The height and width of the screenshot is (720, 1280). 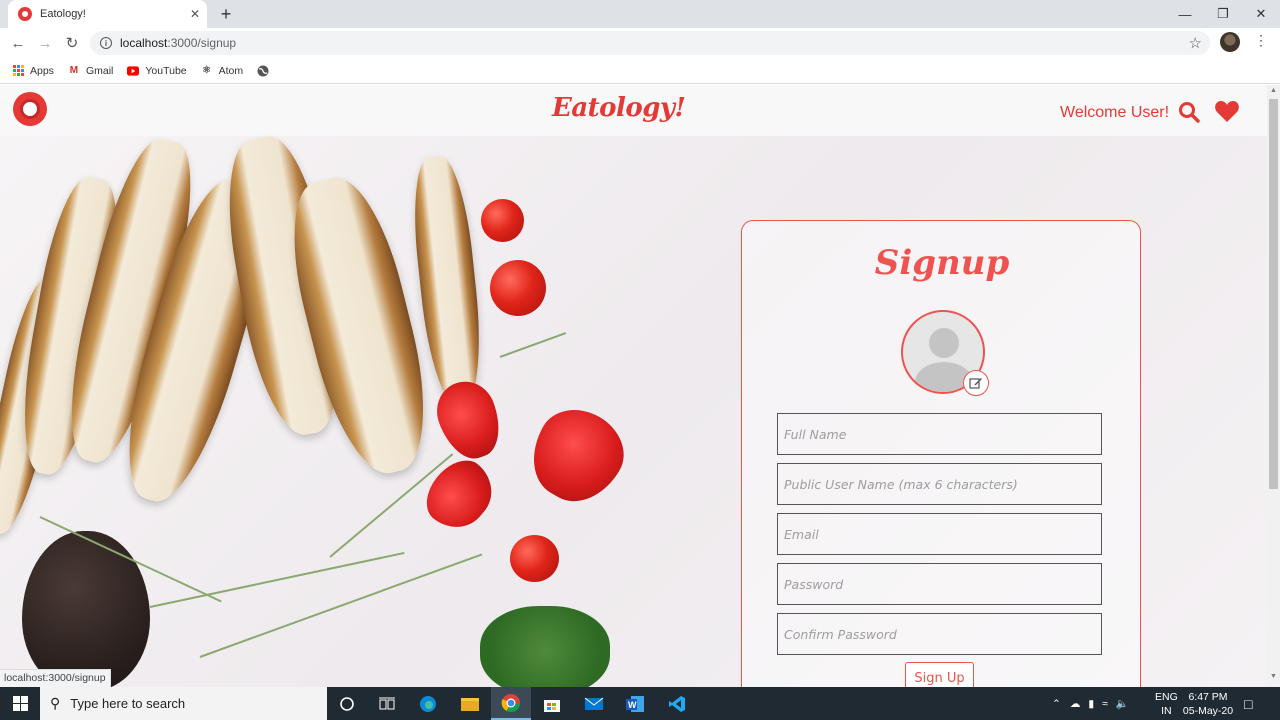 I want to click on signup-title: Signup, so click(x=942, y=263).